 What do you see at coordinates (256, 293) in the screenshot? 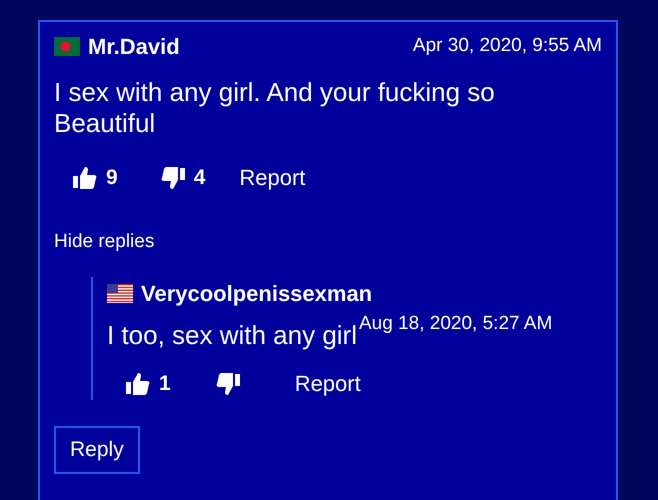
I see `author-name: Verycoolpenissexman` at bounding box center [256, 293].